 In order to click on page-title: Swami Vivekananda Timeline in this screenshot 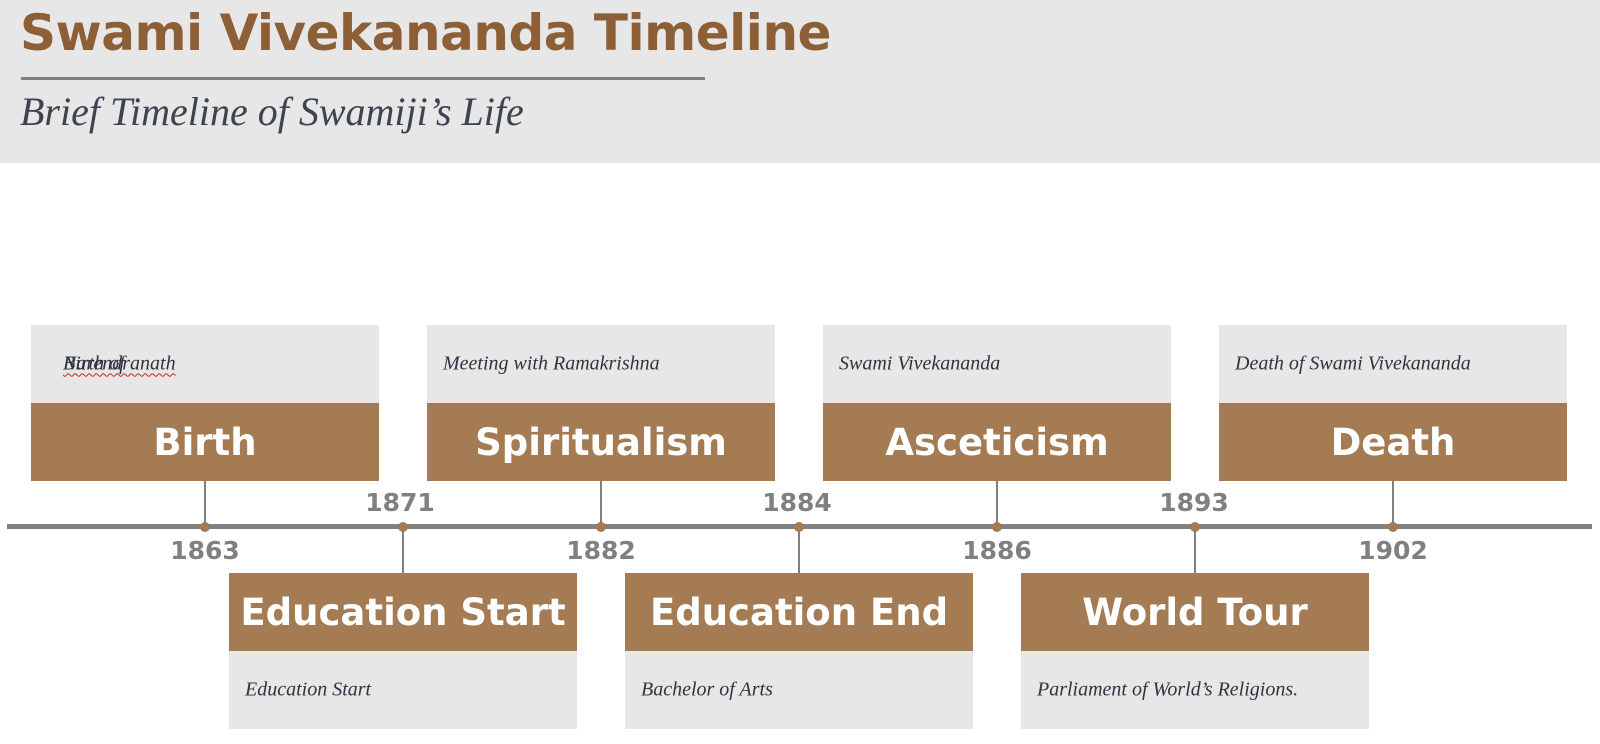, I will do `click(425, 33)`.